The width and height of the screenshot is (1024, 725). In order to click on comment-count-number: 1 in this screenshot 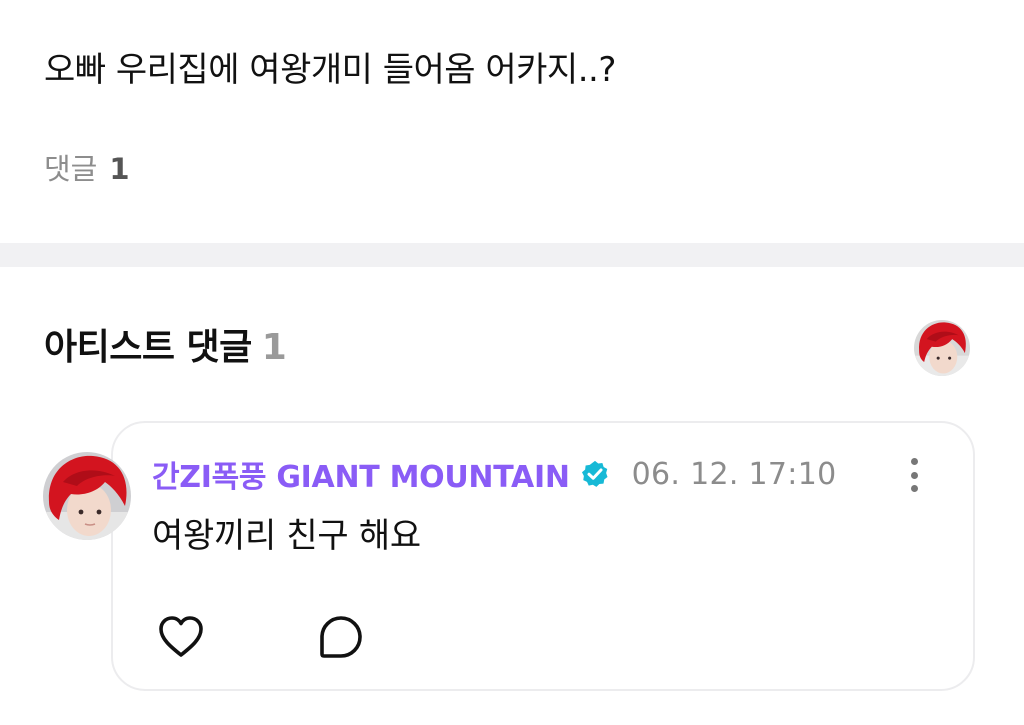, I will do `click(119, 169)`.